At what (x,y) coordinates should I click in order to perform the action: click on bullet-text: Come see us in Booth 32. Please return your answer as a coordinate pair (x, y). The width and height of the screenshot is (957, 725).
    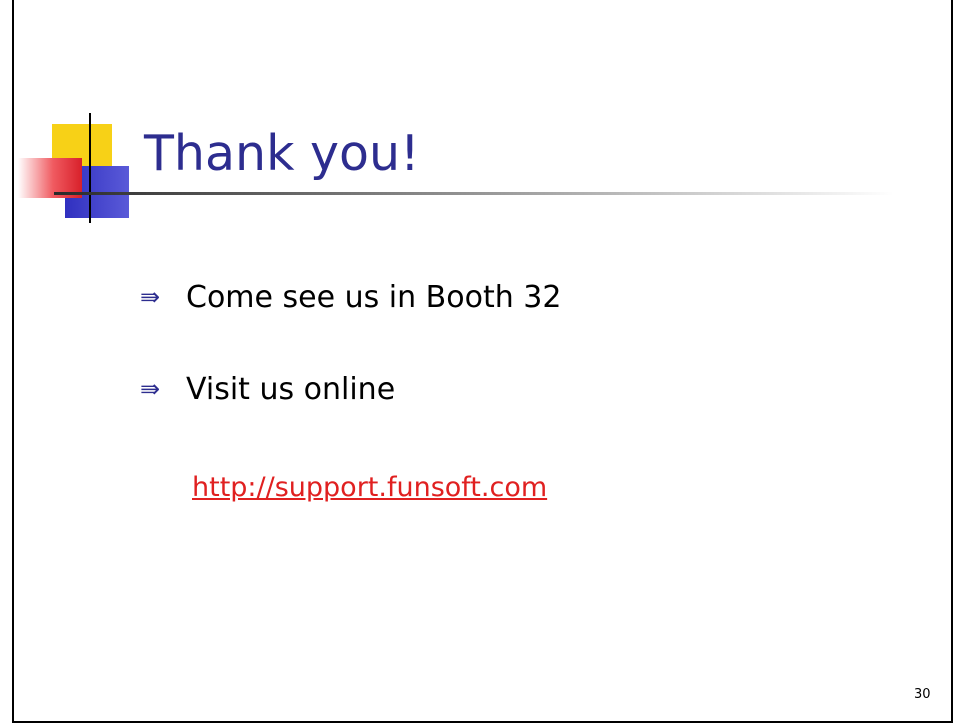
    Looking at the image, I should click on (374, 297).